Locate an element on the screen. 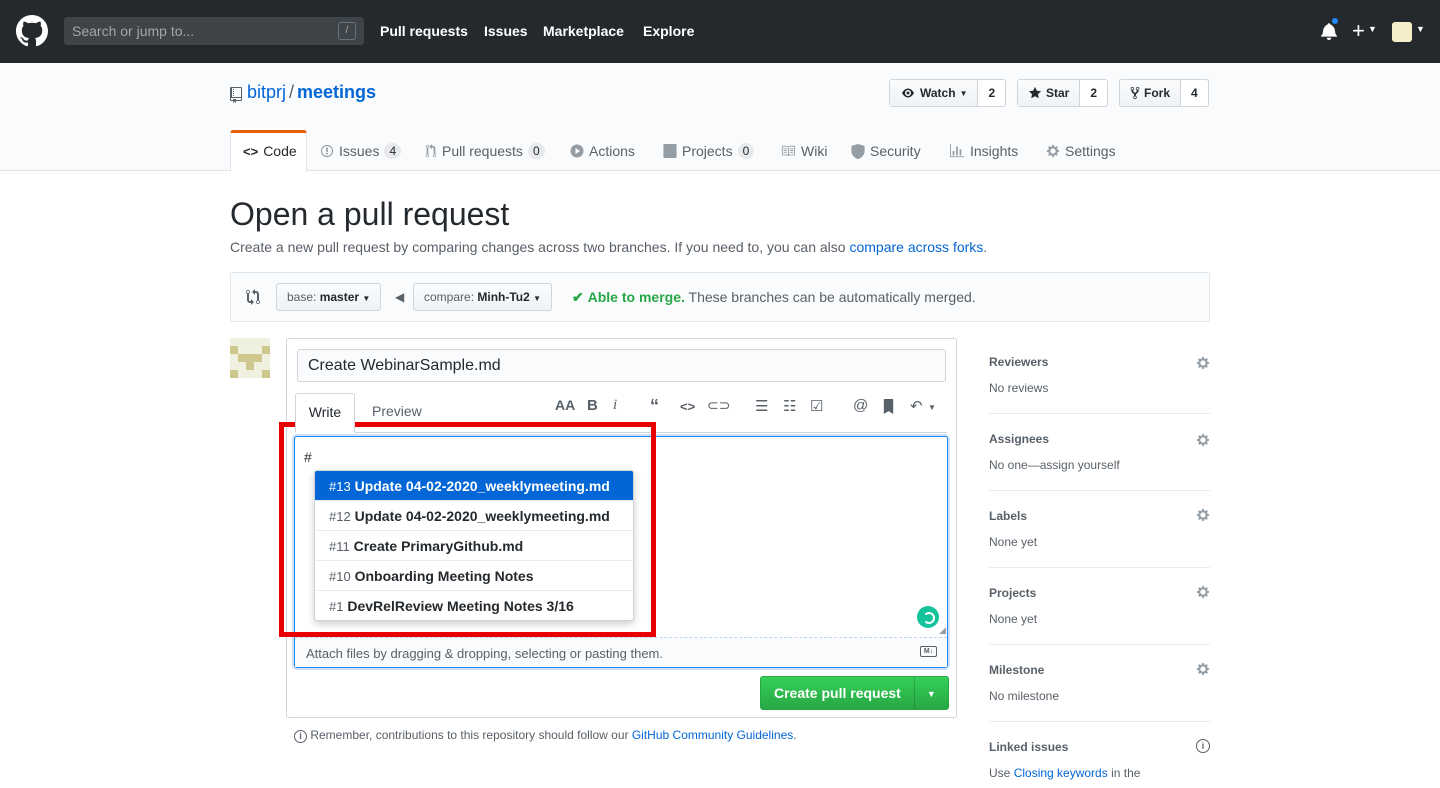 The height and width of the screenshot is (788, 1440). watch-count: 2 is located at coordinates (991, 93).